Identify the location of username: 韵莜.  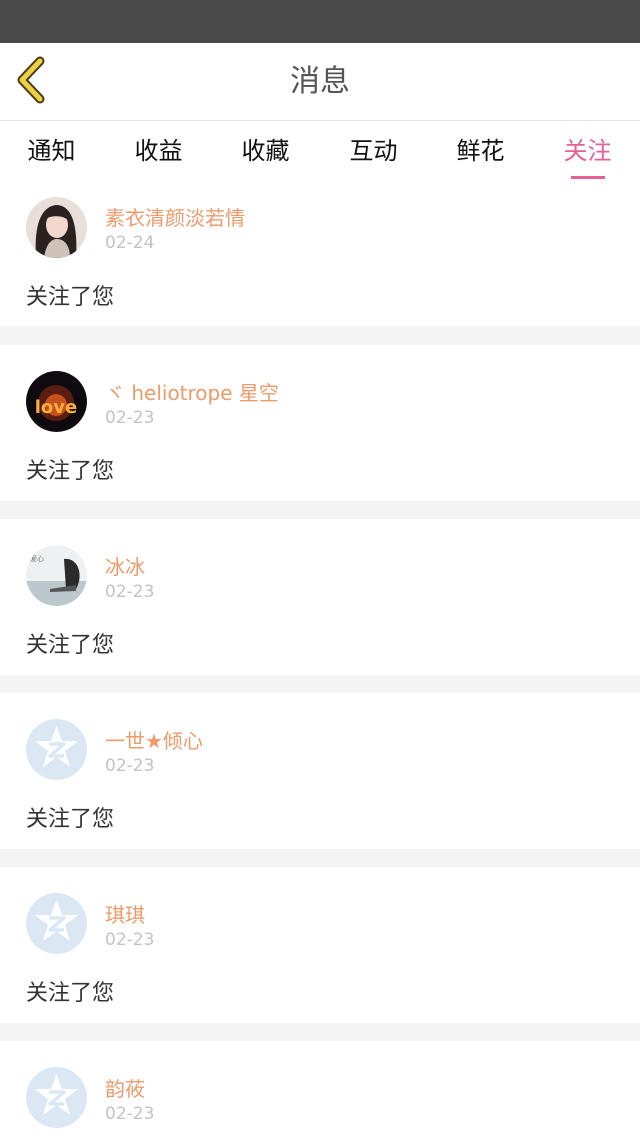
(125, 1087).